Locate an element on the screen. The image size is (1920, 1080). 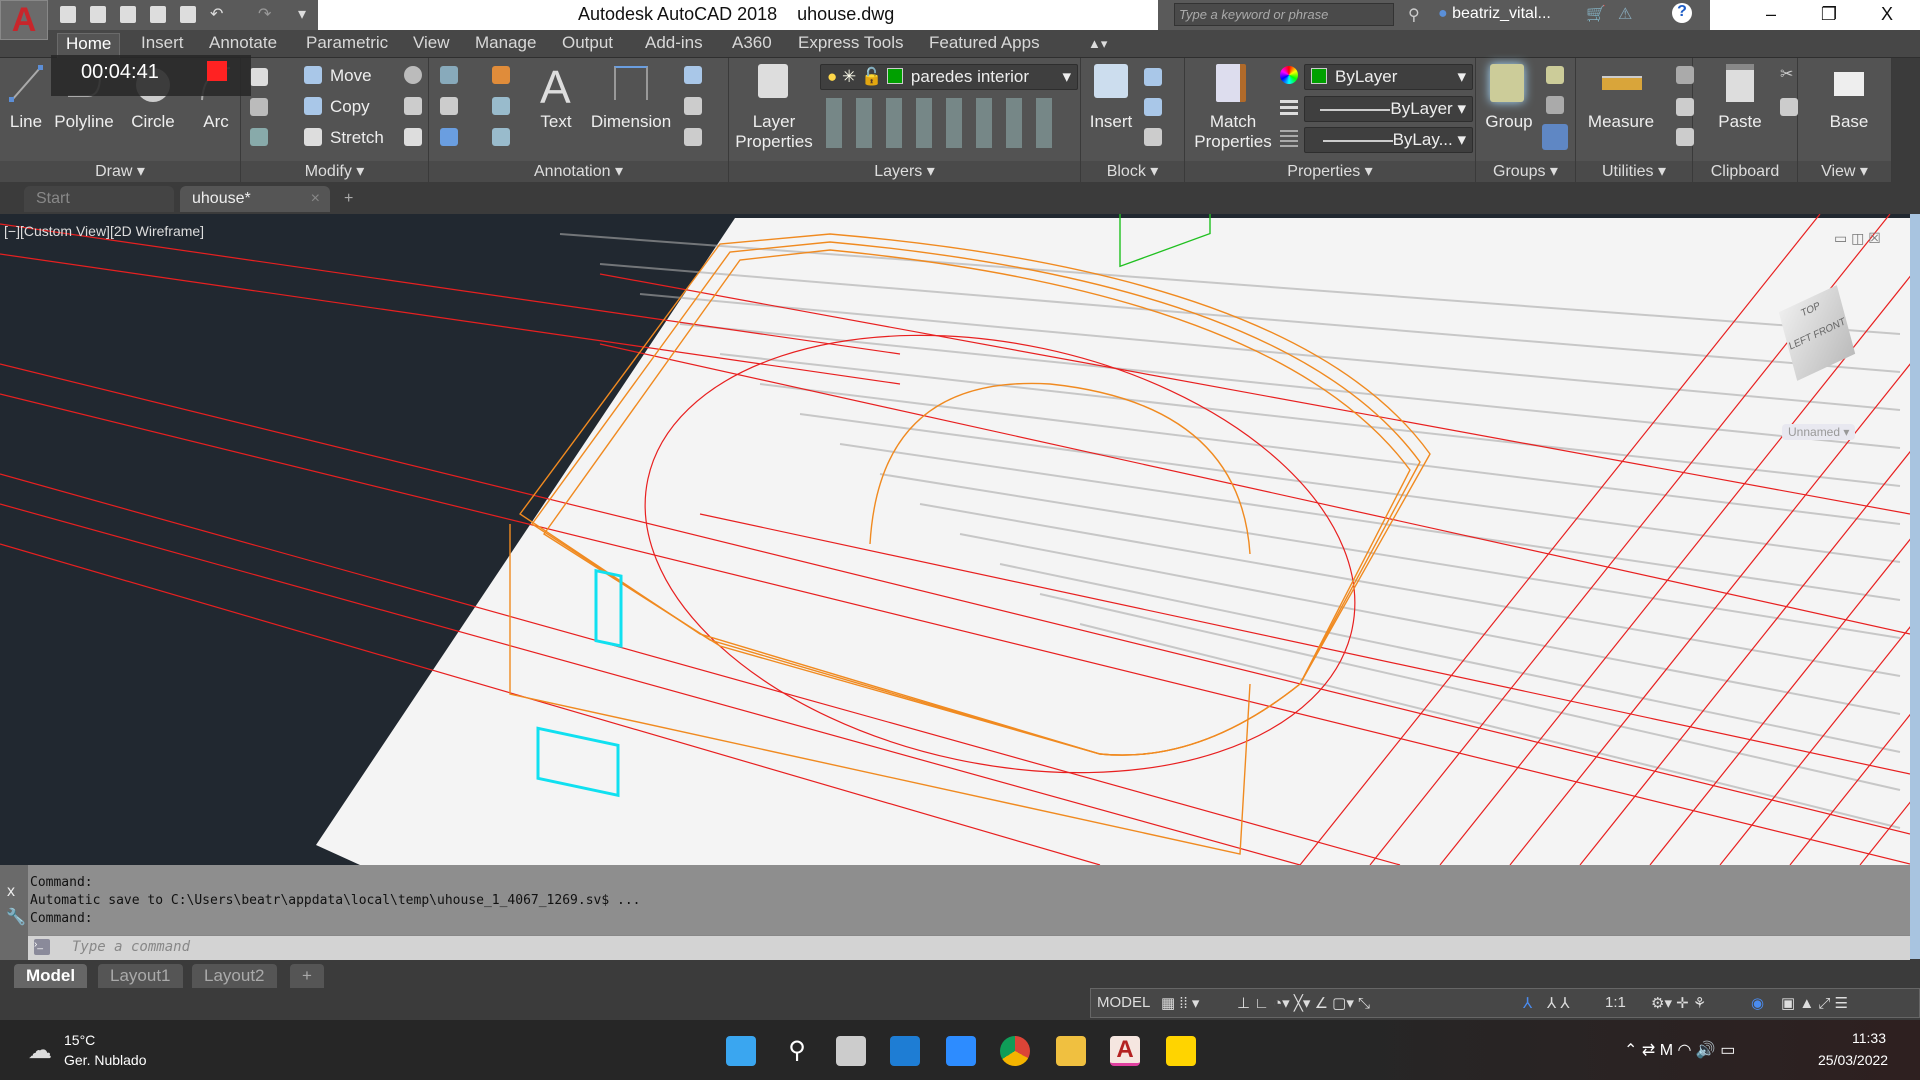
calculator-icon is located at coordinates (1685, 137).